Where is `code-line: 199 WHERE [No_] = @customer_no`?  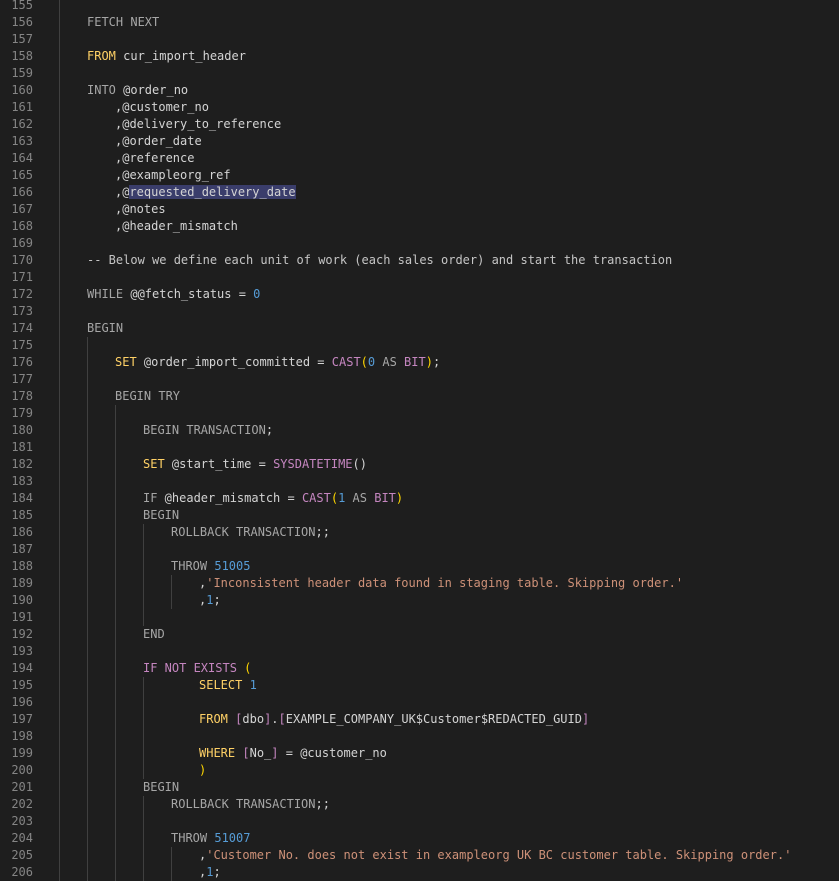 code-line: 199 WHERE [No_] = @customer_no is located at coordinates (419, 753).